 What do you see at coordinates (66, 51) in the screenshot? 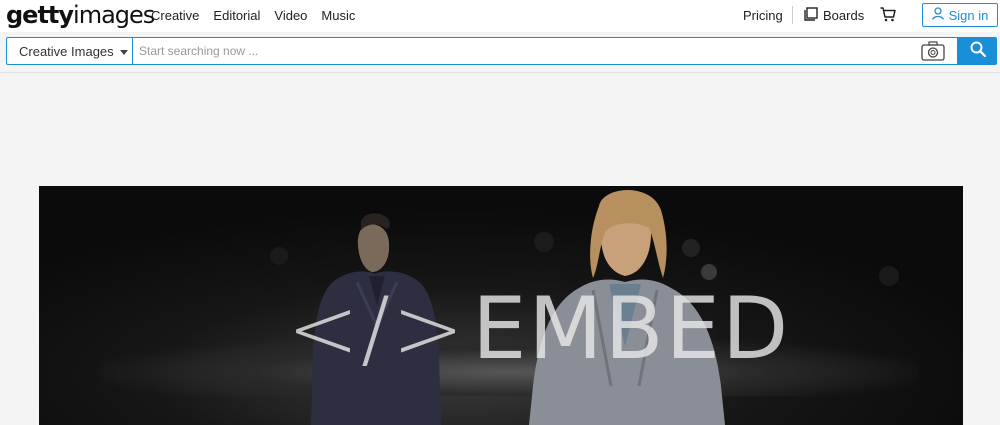
I see `search-scope-label: Creative Images` at bounding box center [66, 51].